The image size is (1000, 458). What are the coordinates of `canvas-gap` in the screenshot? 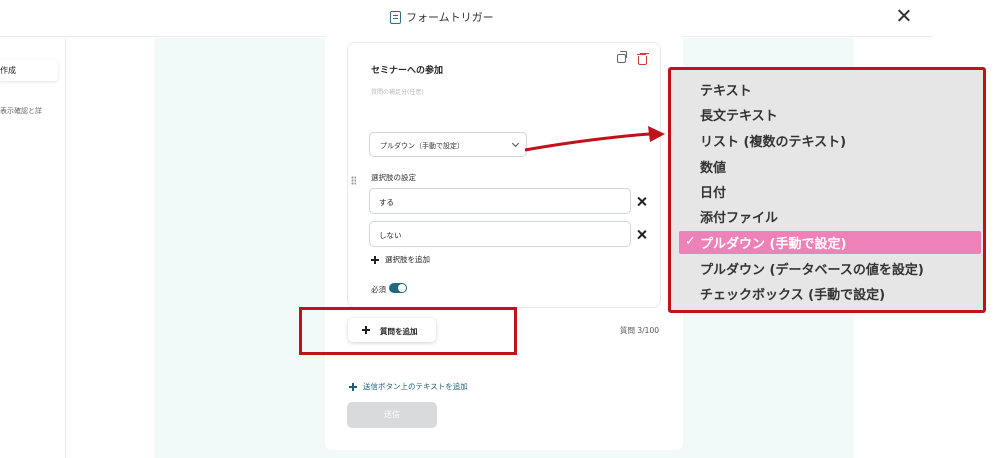 It's located at (110, 248).